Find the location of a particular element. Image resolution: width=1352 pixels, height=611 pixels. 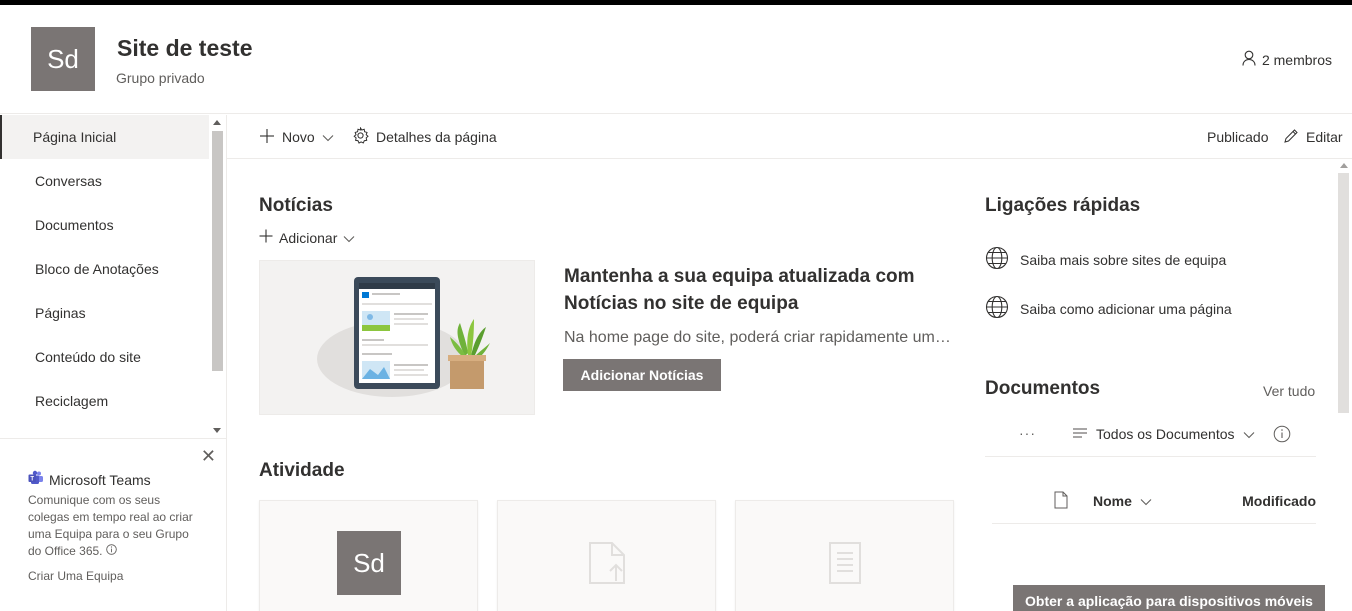

site-logo: Sd is located at coordinates (63, 59).